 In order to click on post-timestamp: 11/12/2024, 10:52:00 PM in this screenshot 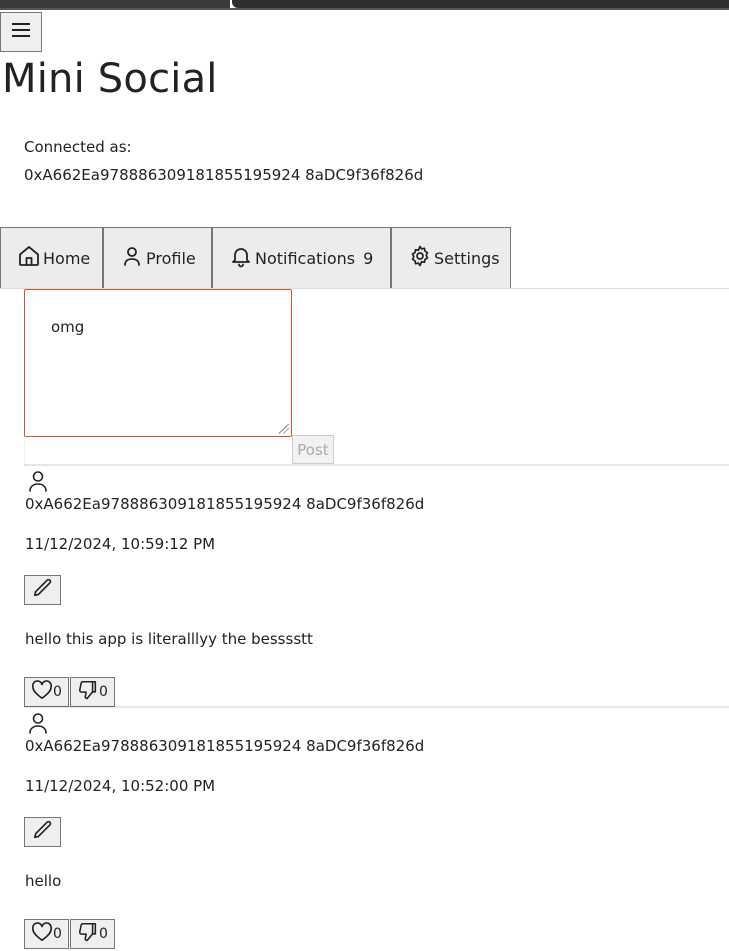, I will do `click(120, 786)`.